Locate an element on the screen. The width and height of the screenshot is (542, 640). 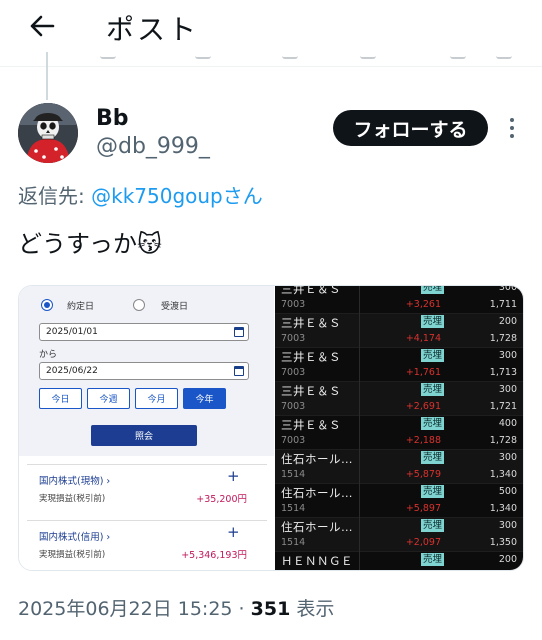
trade-profit: +2,097 is located at coordinates (423, 542).